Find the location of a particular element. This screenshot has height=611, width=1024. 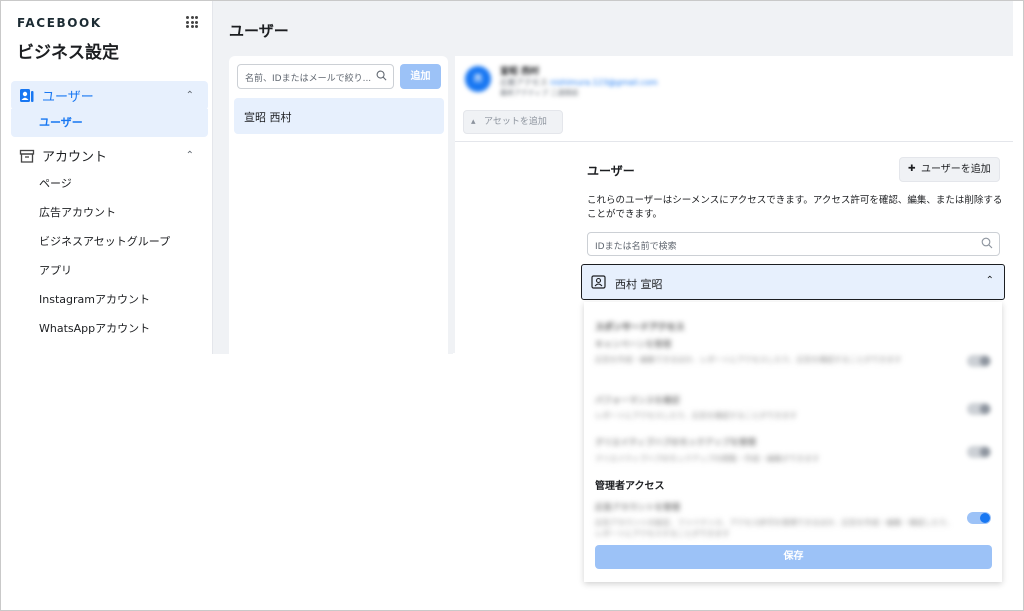

permission-title: キャンペーンを管理 is located at coordinates (633, 345).